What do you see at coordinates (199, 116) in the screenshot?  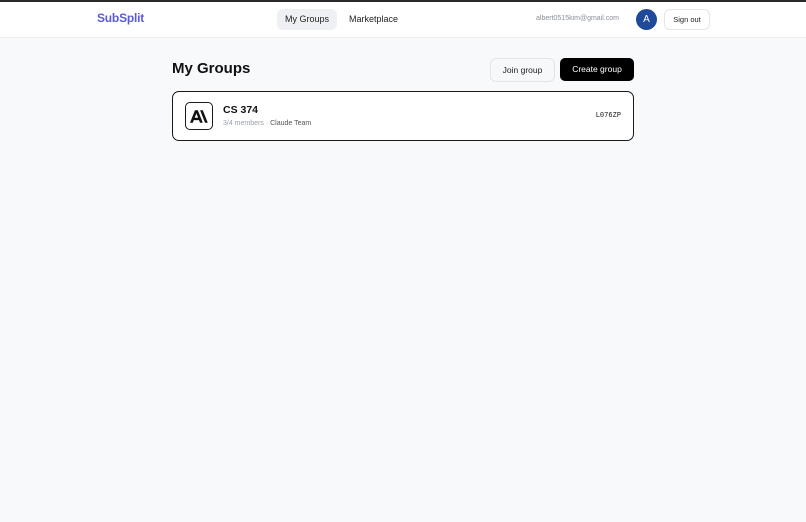 I see `anthropic-logo-icon` at bounding box center [199, 116].